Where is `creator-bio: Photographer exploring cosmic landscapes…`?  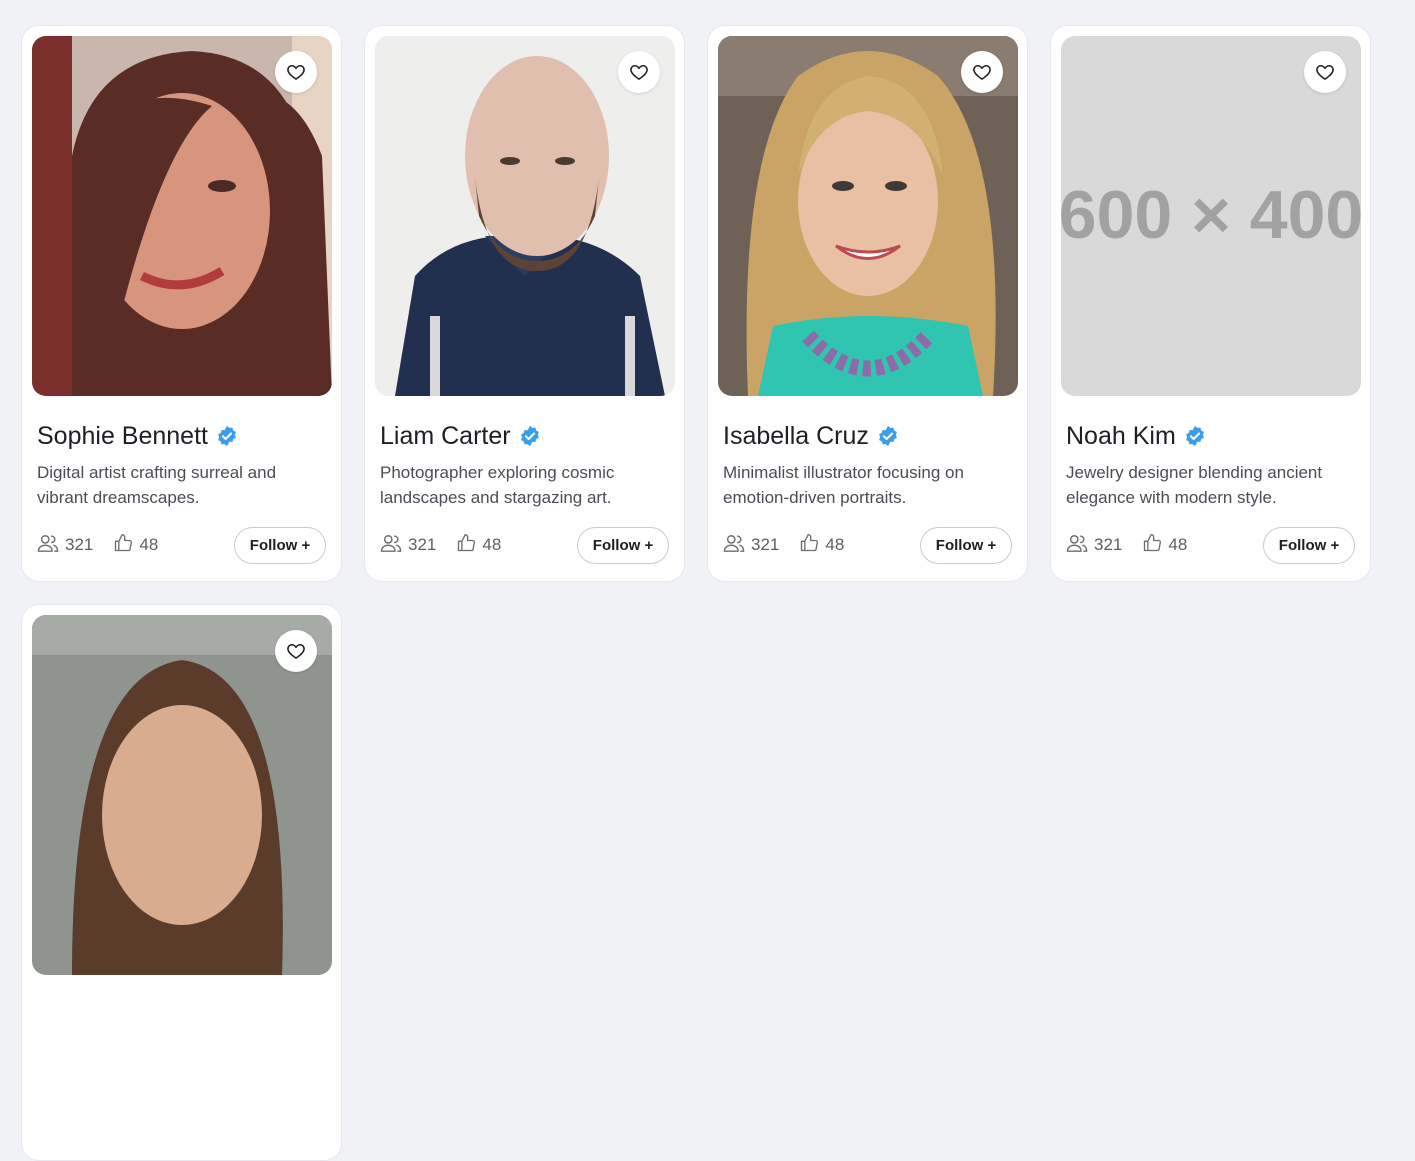
creator-bio: Photographer exploring cosmic landscapes… is located at coordinates (497, 485).